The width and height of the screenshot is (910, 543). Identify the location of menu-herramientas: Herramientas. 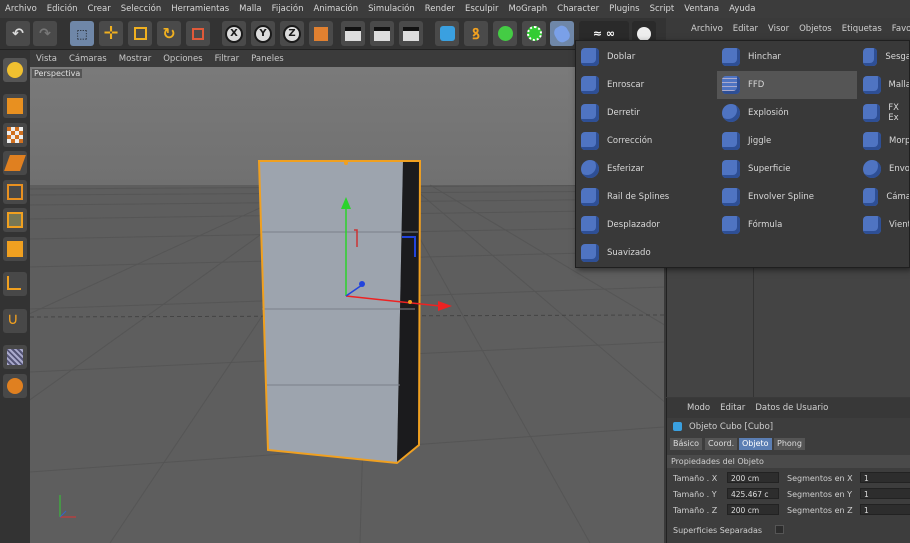
(200, 9).